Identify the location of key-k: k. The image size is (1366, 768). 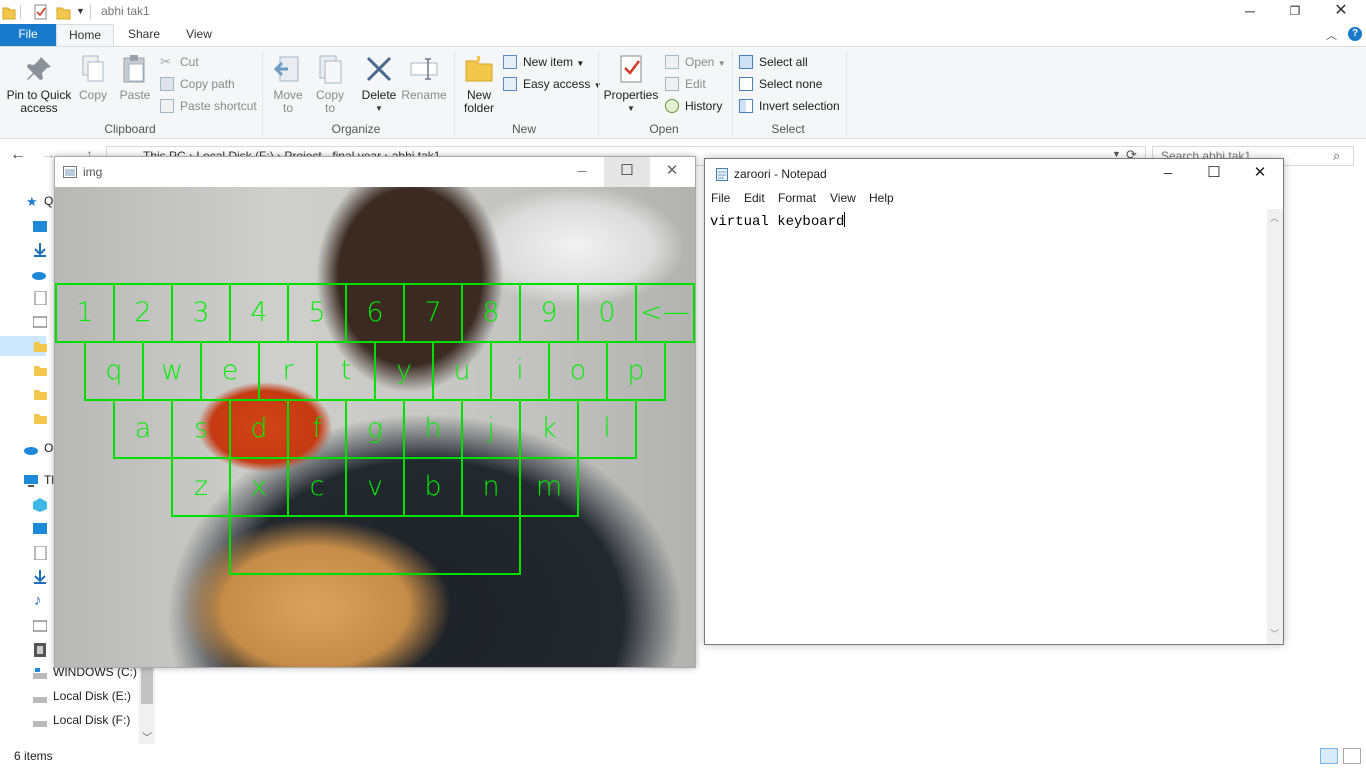
(549, 429).